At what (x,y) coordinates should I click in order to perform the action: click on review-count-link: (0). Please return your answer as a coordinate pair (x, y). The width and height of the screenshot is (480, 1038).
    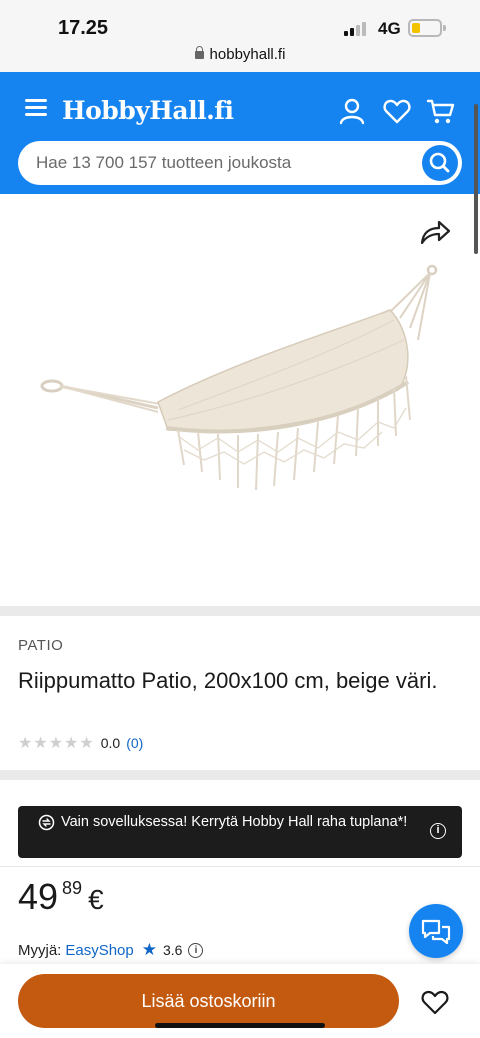
    Looking at the image, I should click on (134, 743).